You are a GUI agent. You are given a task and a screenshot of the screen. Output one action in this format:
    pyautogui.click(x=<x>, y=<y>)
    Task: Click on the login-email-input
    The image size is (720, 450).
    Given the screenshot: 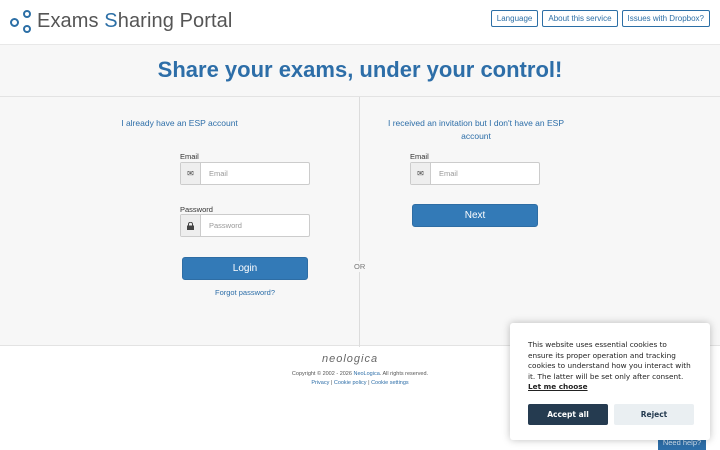 What is the action you would take?
    pyautogui.click(x=255, y=173)
    